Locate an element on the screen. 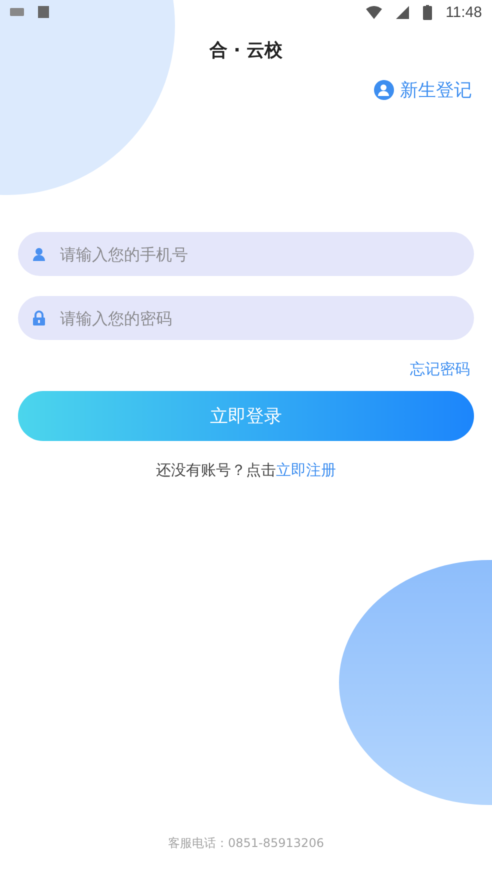  lock-icon is located at coordinates (39, 318).